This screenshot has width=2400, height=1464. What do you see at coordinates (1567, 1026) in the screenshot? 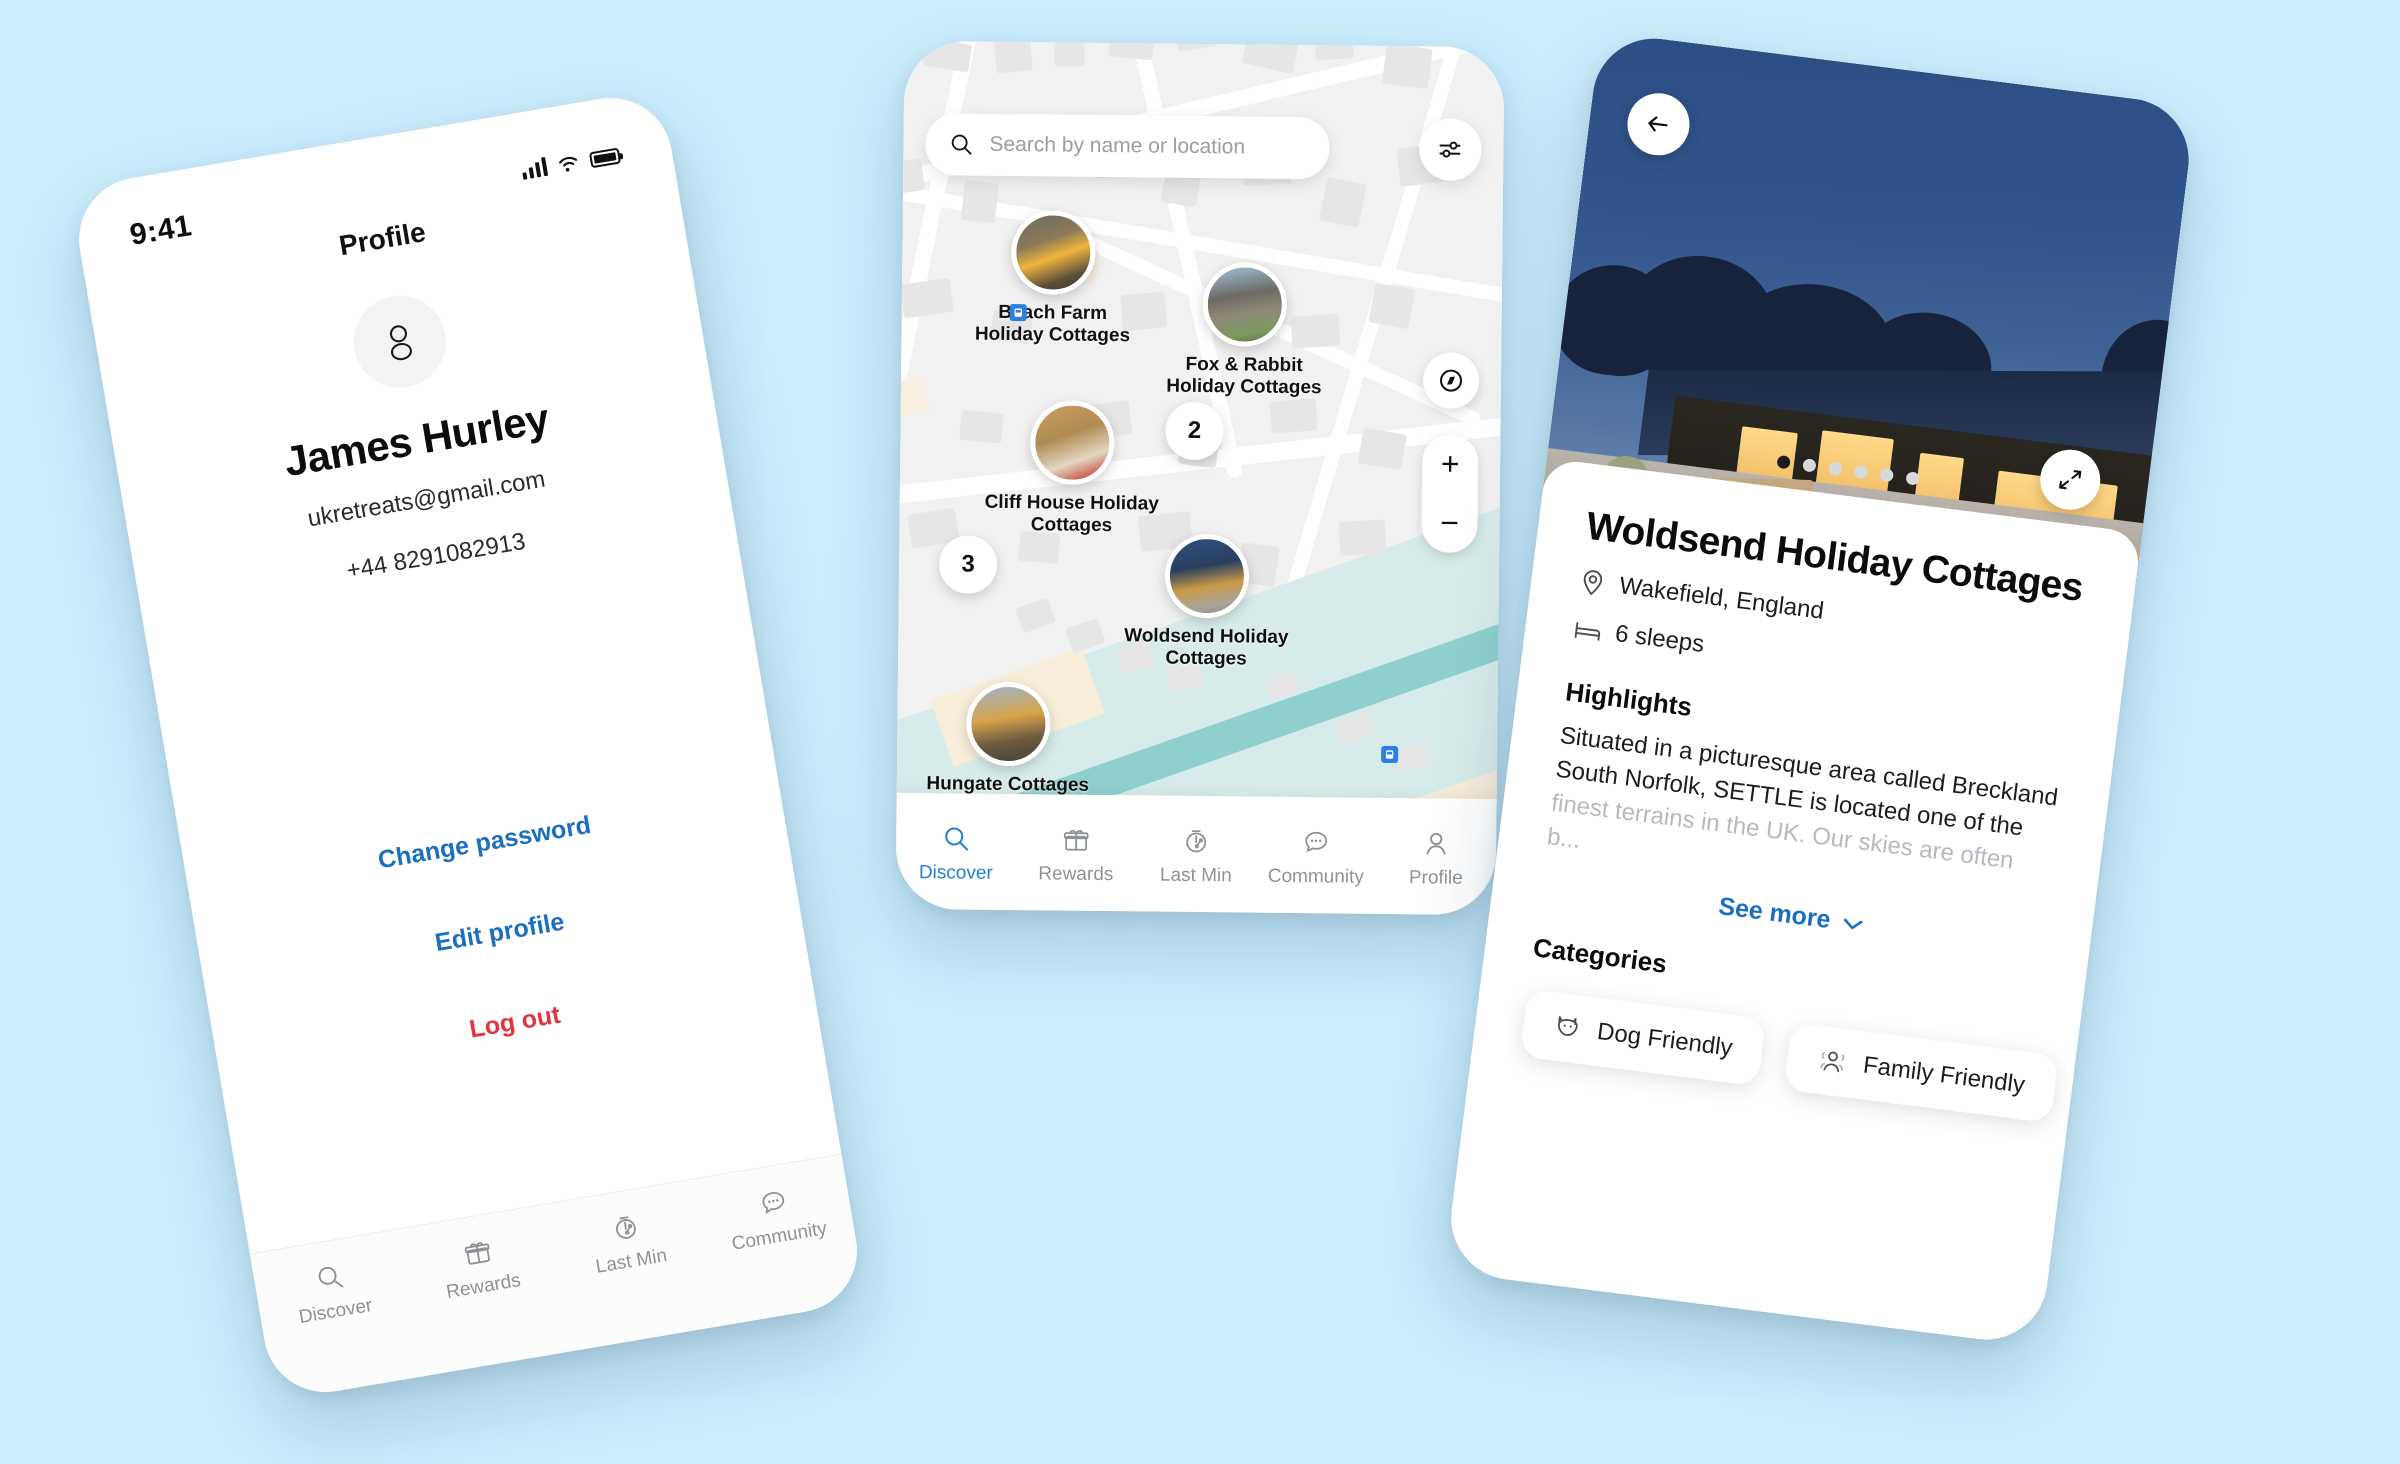
I see `dog-icon` at bounding box center [1567, 1026].